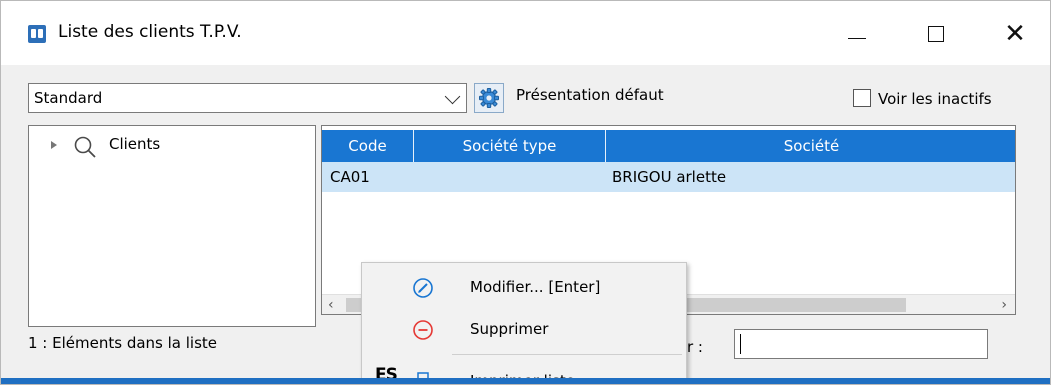  What do you see at coordinates (510, 146) in the screenshot?
I see `column-header-societe-type: Société type` at bounding box center [510, 146].